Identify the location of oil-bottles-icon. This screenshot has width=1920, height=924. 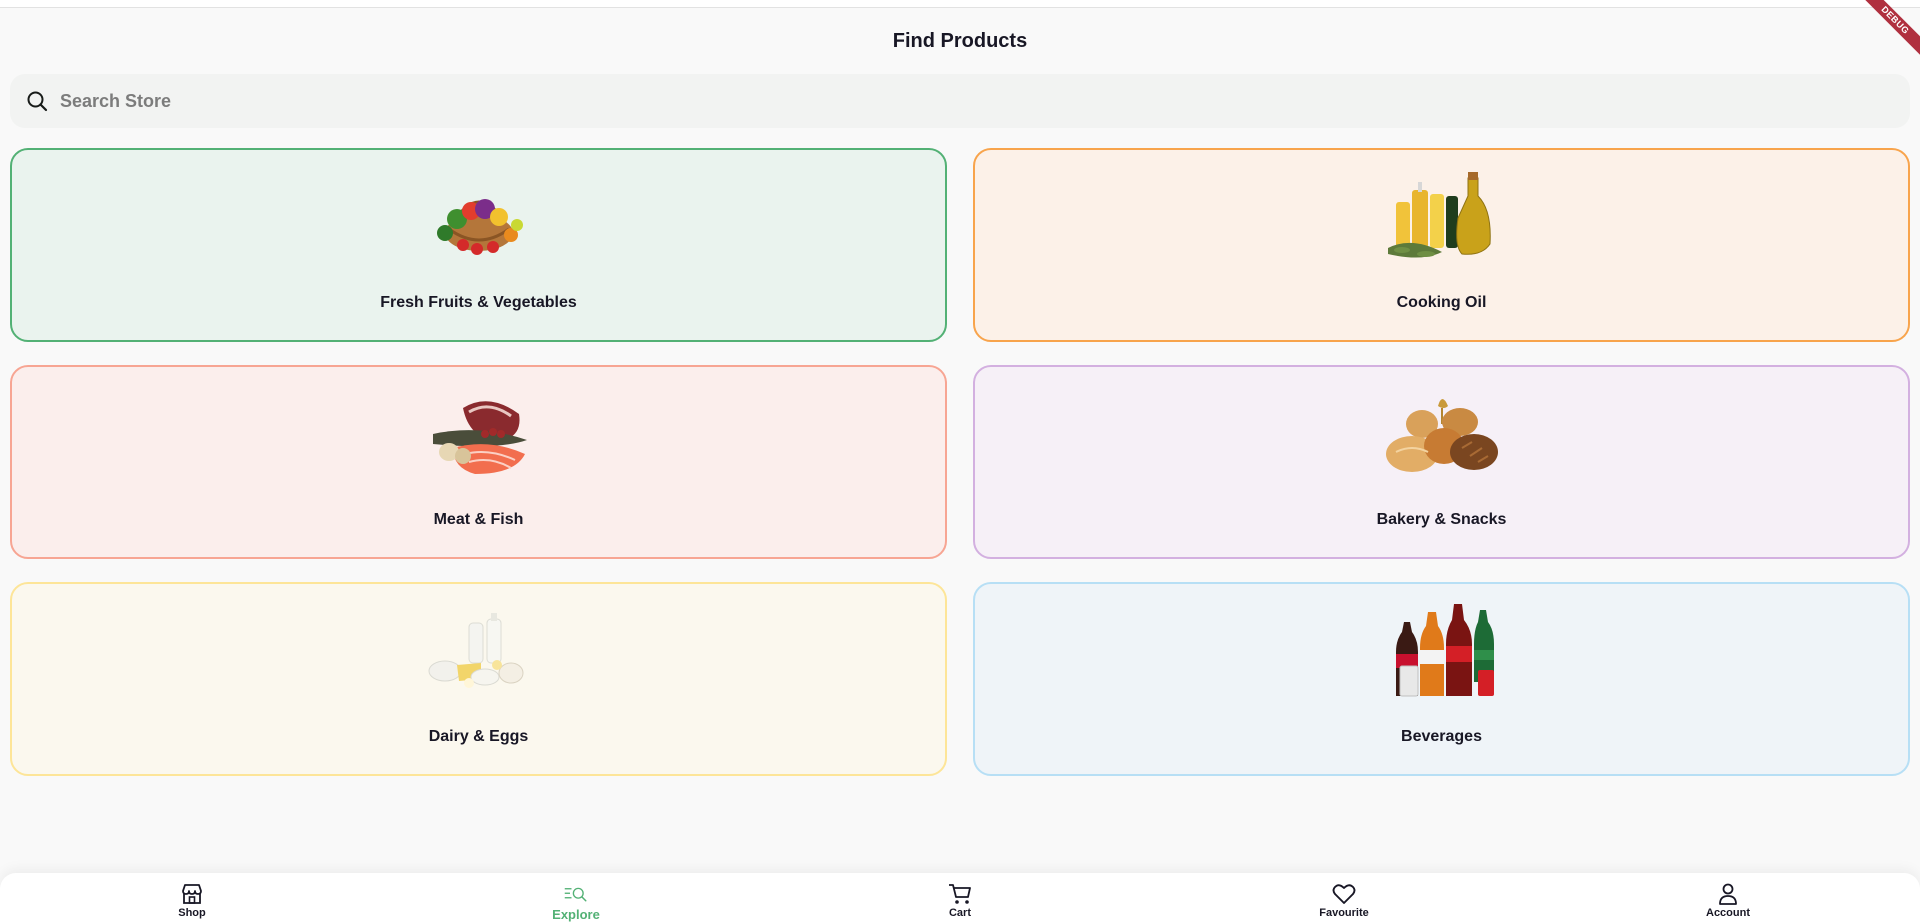
(1442, 216).